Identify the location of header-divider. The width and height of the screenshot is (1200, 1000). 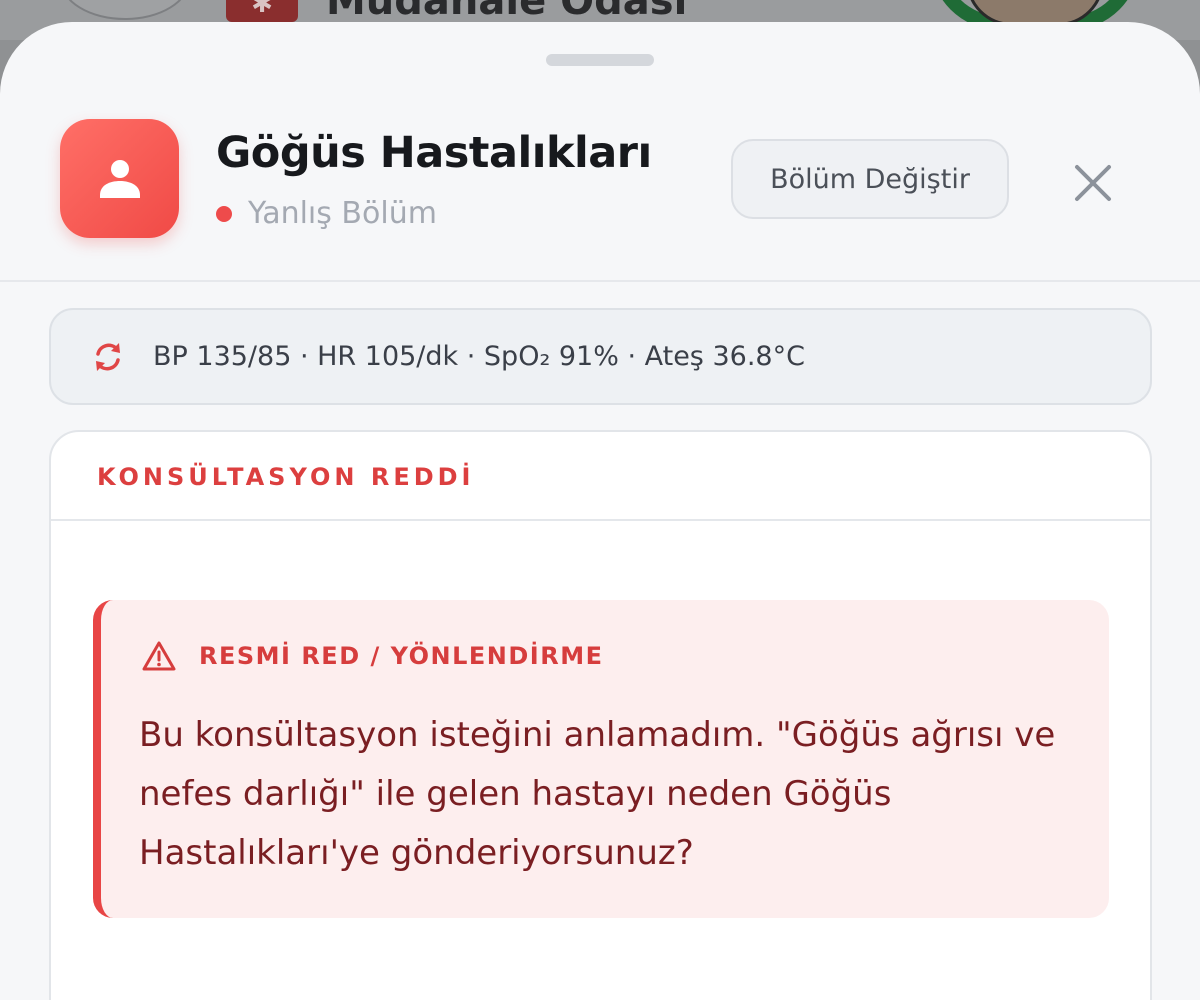
(600, 281).